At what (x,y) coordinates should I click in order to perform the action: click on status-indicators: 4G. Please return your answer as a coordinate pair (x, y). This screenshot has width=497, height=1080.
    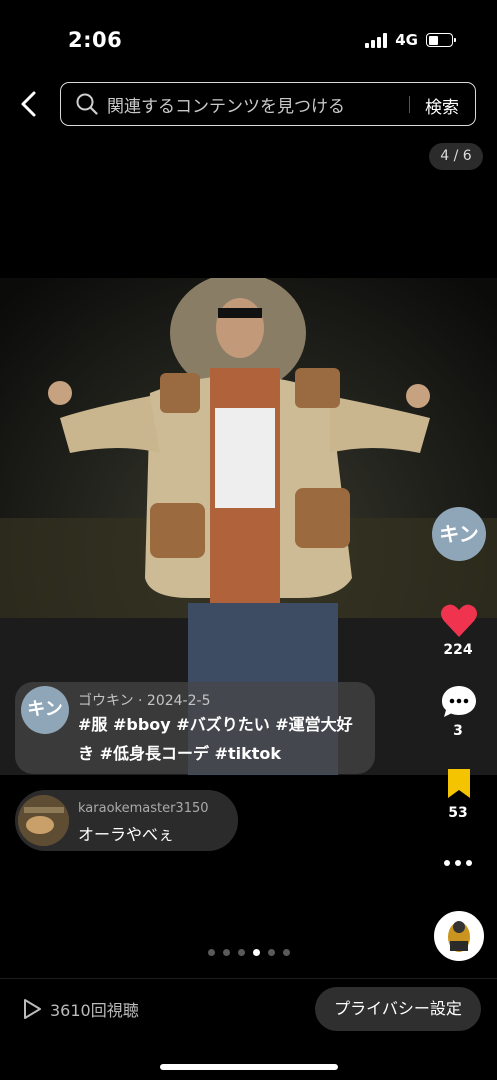
    Looking at the image, I should click on (410, 40).